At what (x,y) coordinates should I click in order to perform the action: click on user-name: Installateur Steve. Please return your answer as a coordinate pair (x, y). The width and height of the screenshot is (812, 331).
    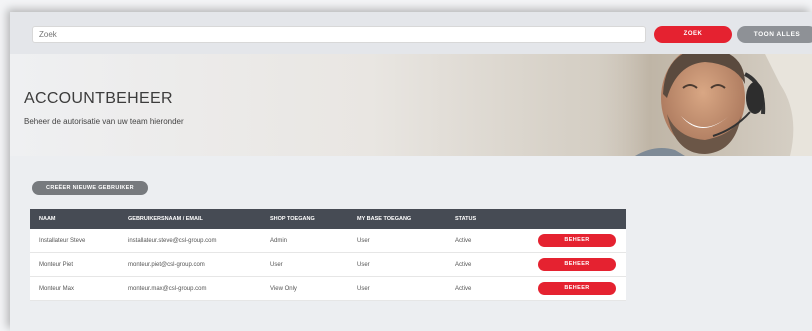
    Looking at the image, I should click on (62, 241).